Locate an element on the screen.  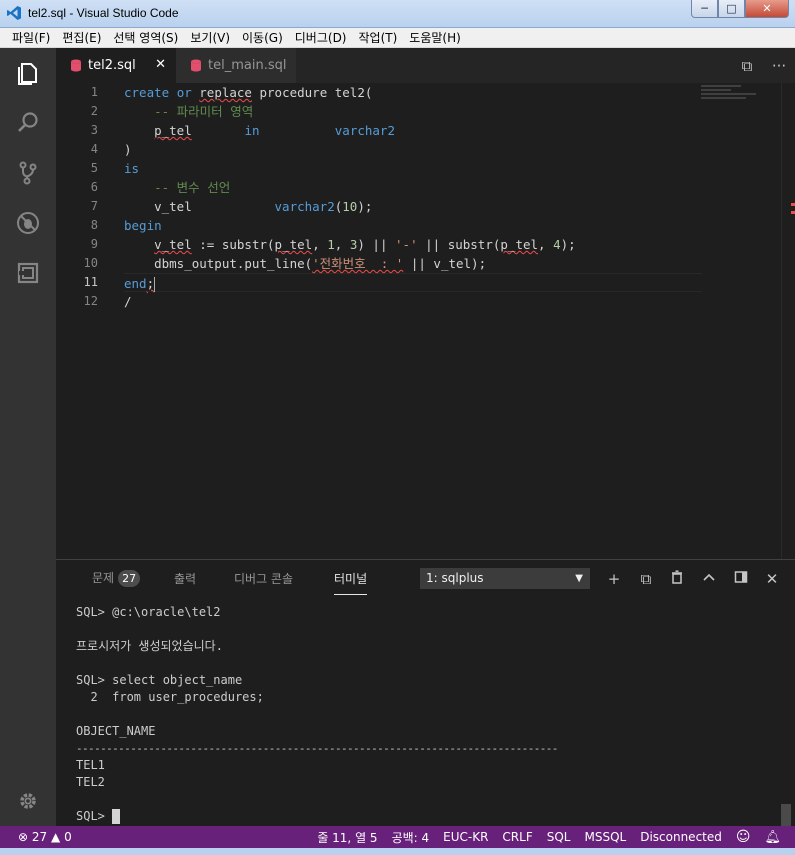
line-number: 5 is located at coordinates (94, 168).